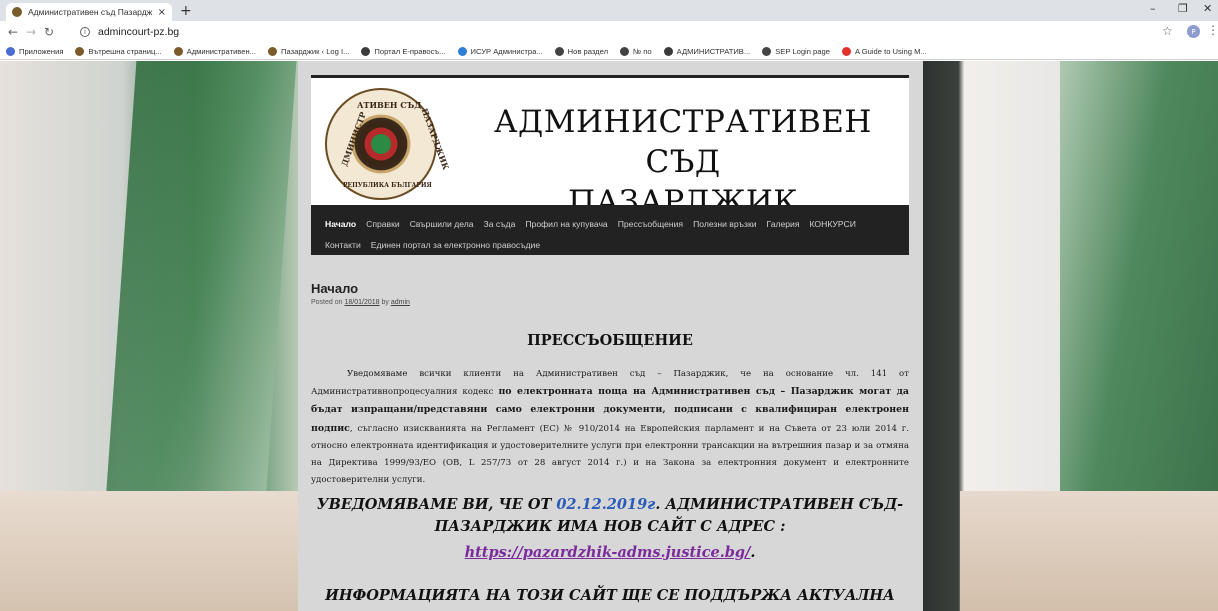 This screenshot has width=1218, height=611. Describe the element at coordinates (389, 105) in the screenshot. I see `logo-text-top: АТИВЕН СЪД` at that location.